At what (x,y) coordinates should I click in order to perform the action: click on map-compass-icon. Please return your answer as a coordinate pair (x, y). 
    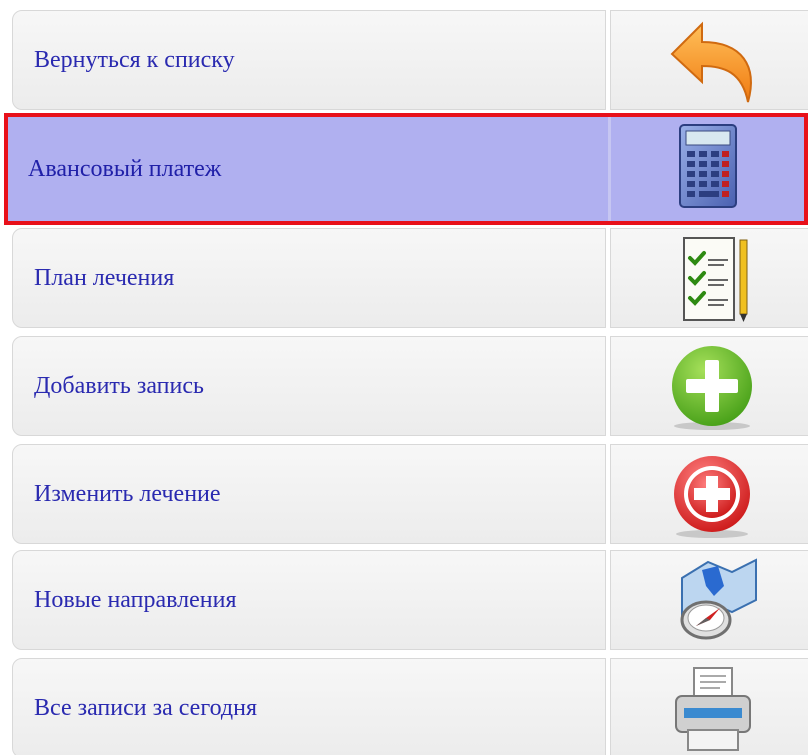
    Looking at the image, I should click on (718, 599).